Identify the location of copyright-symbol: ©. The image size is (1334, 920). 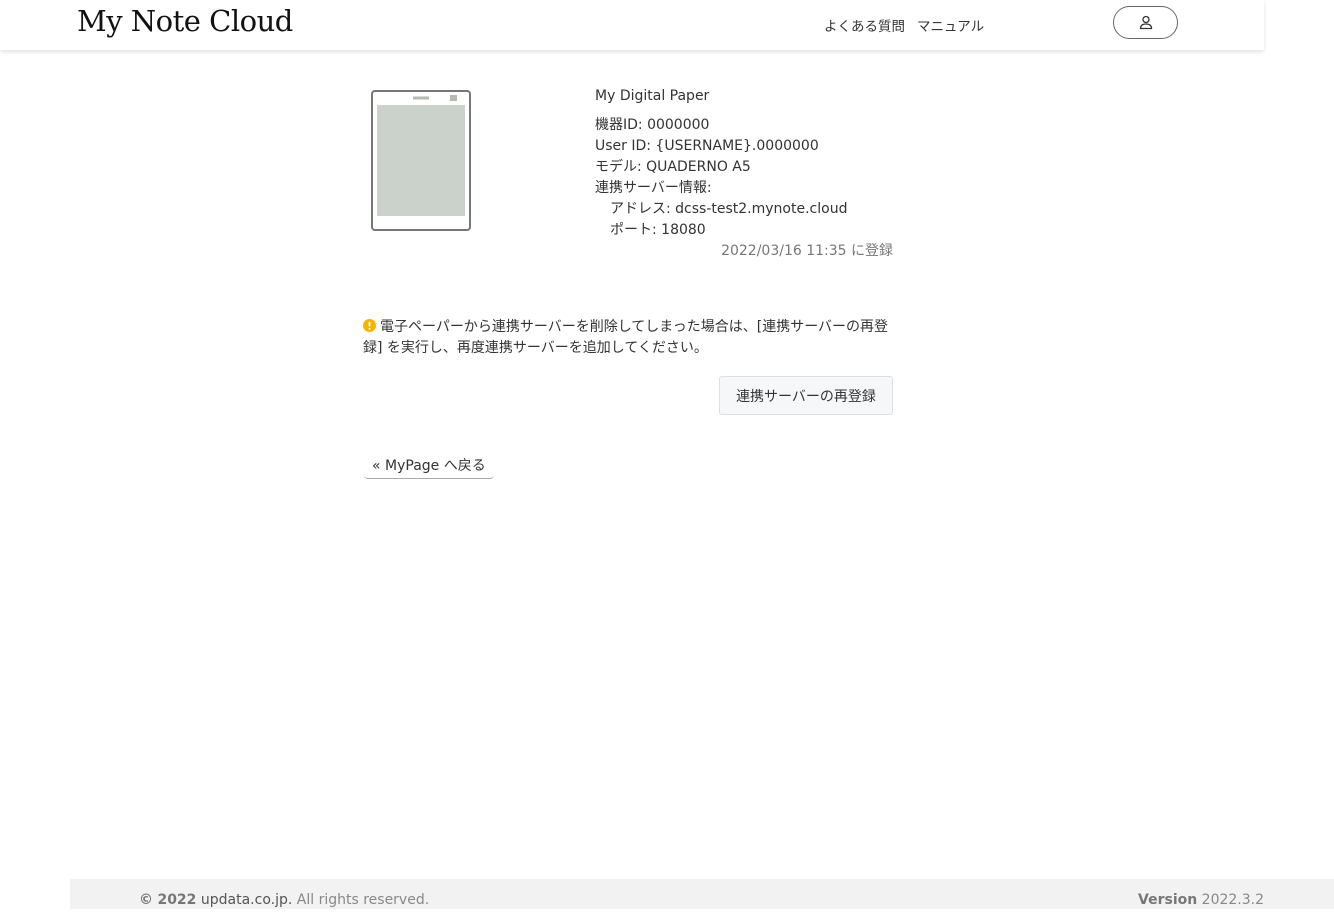
(146, 900).